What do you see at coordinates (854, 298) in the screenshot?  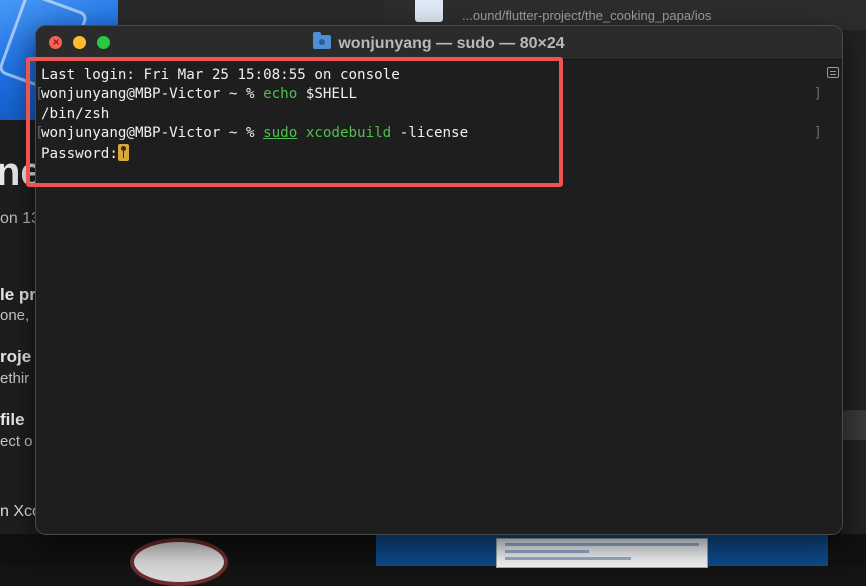 I see `background-right-edge` at bounding box center [854, 298].